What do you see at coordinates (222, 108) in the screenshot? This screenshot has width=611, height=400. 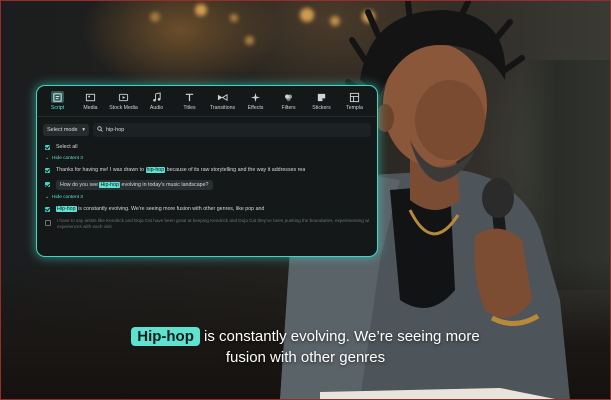 I see `tab-label: Transitions` at bounding box center [222, 108].